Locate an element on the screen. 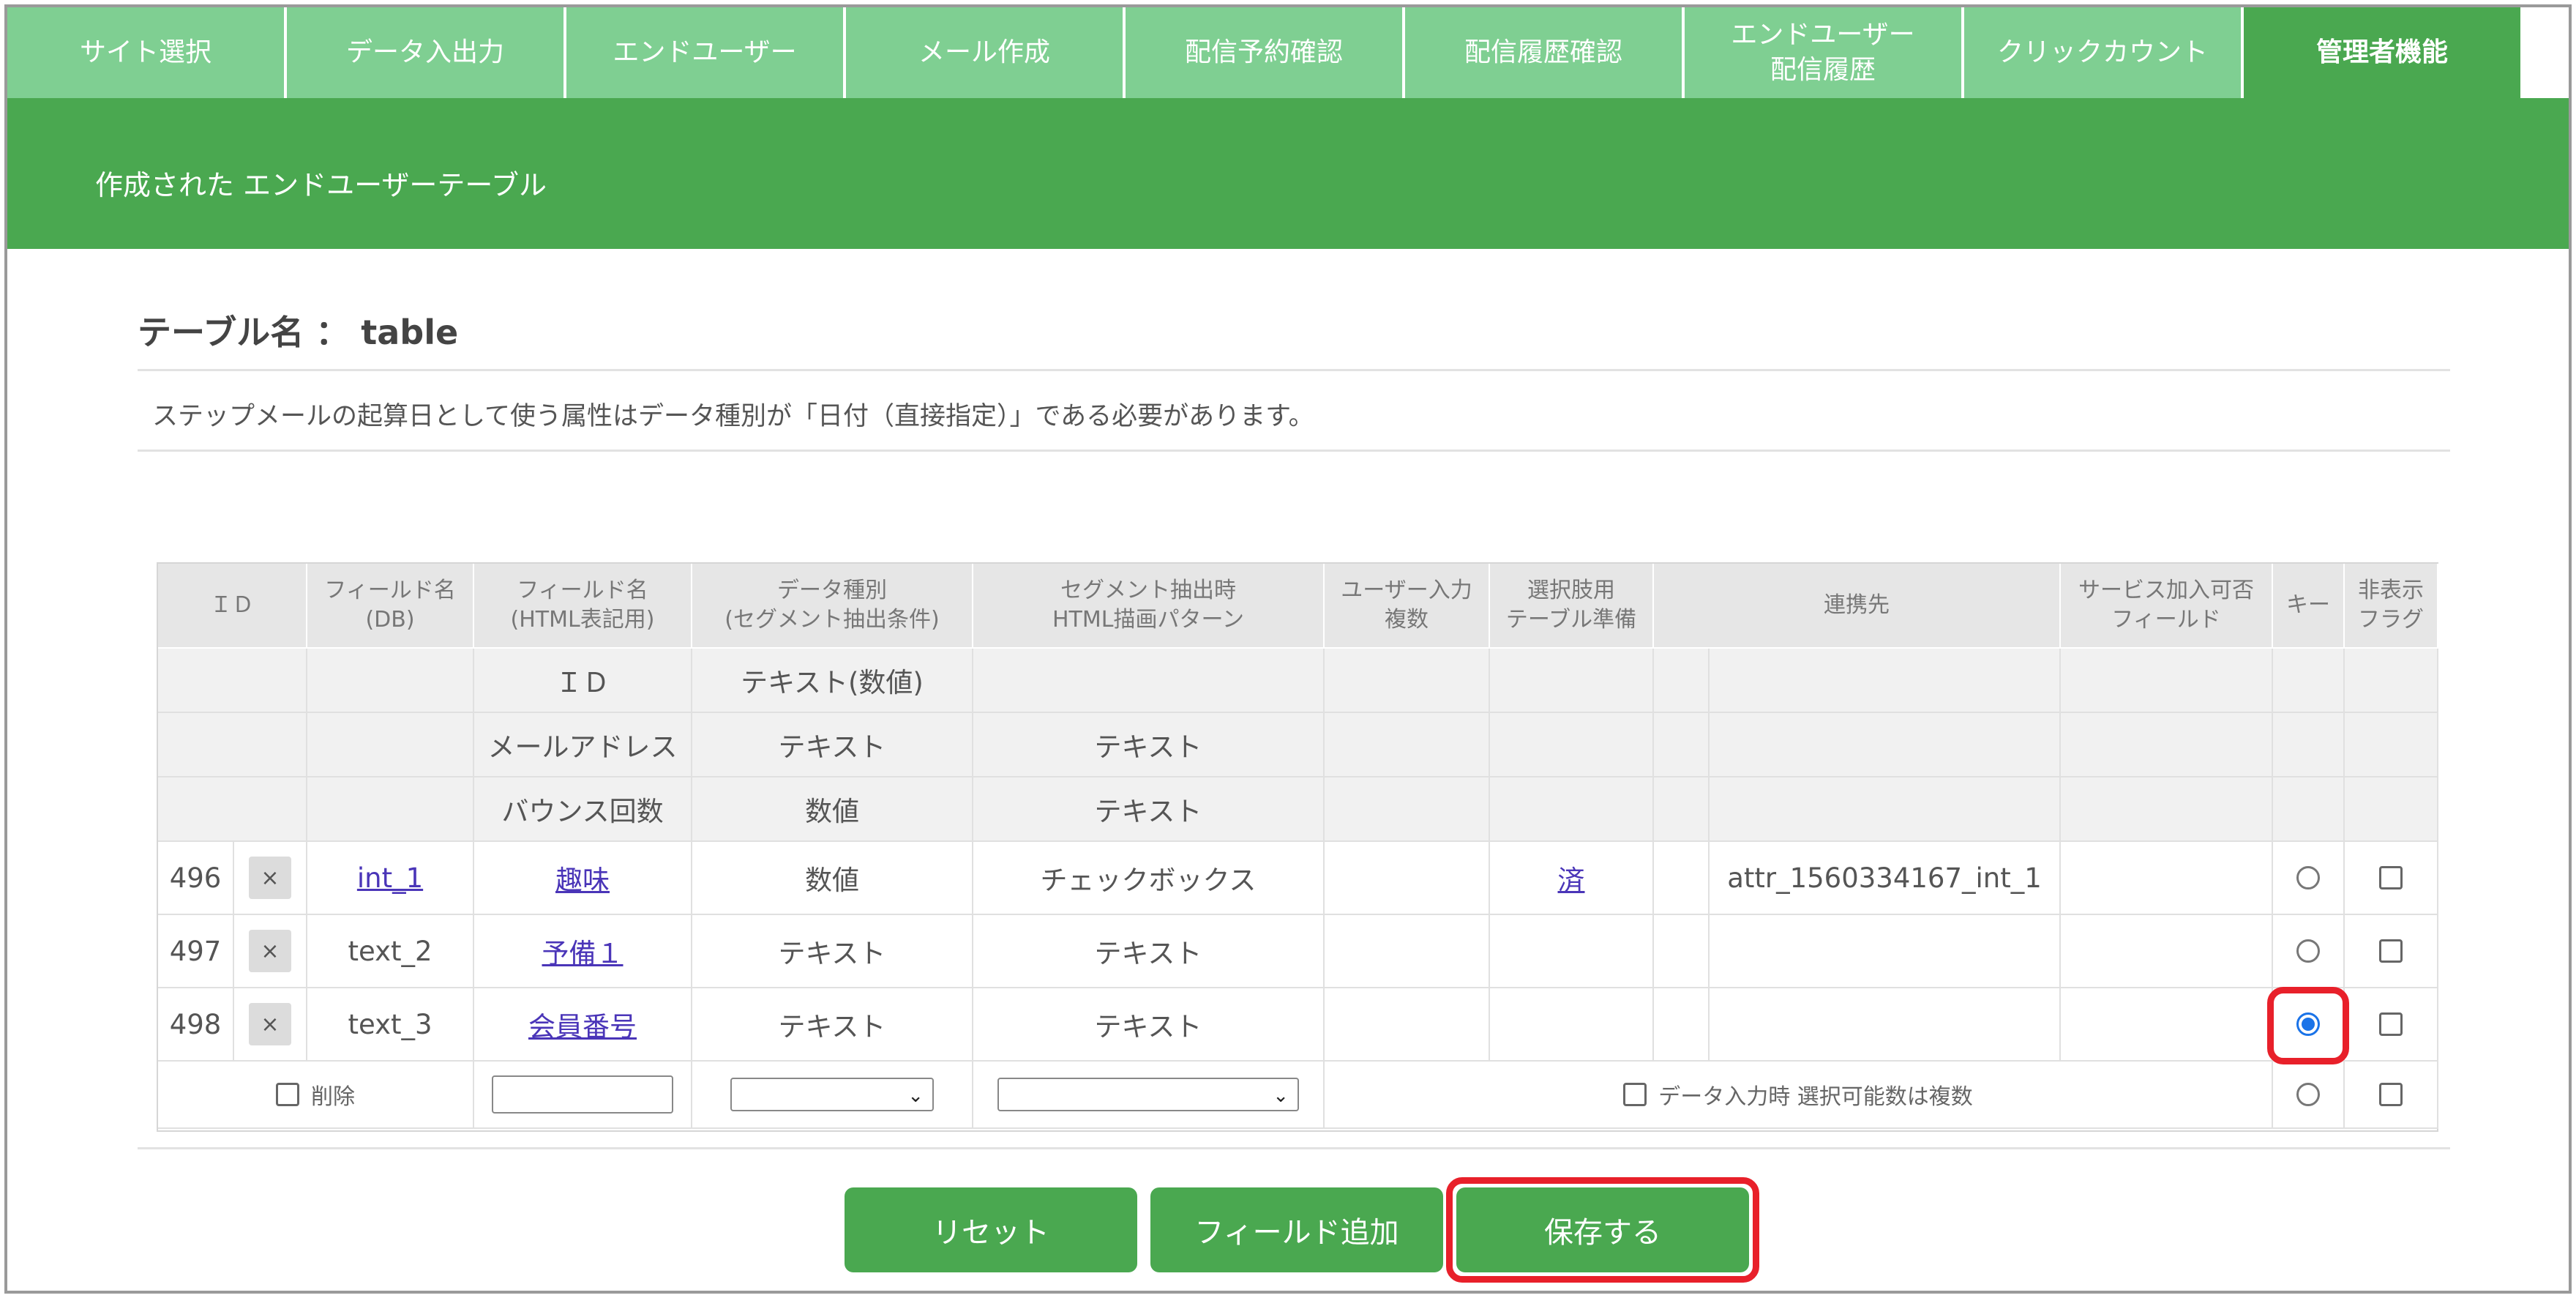  row-db-name-cell: text_3 is located at coordinates (390, 1025).